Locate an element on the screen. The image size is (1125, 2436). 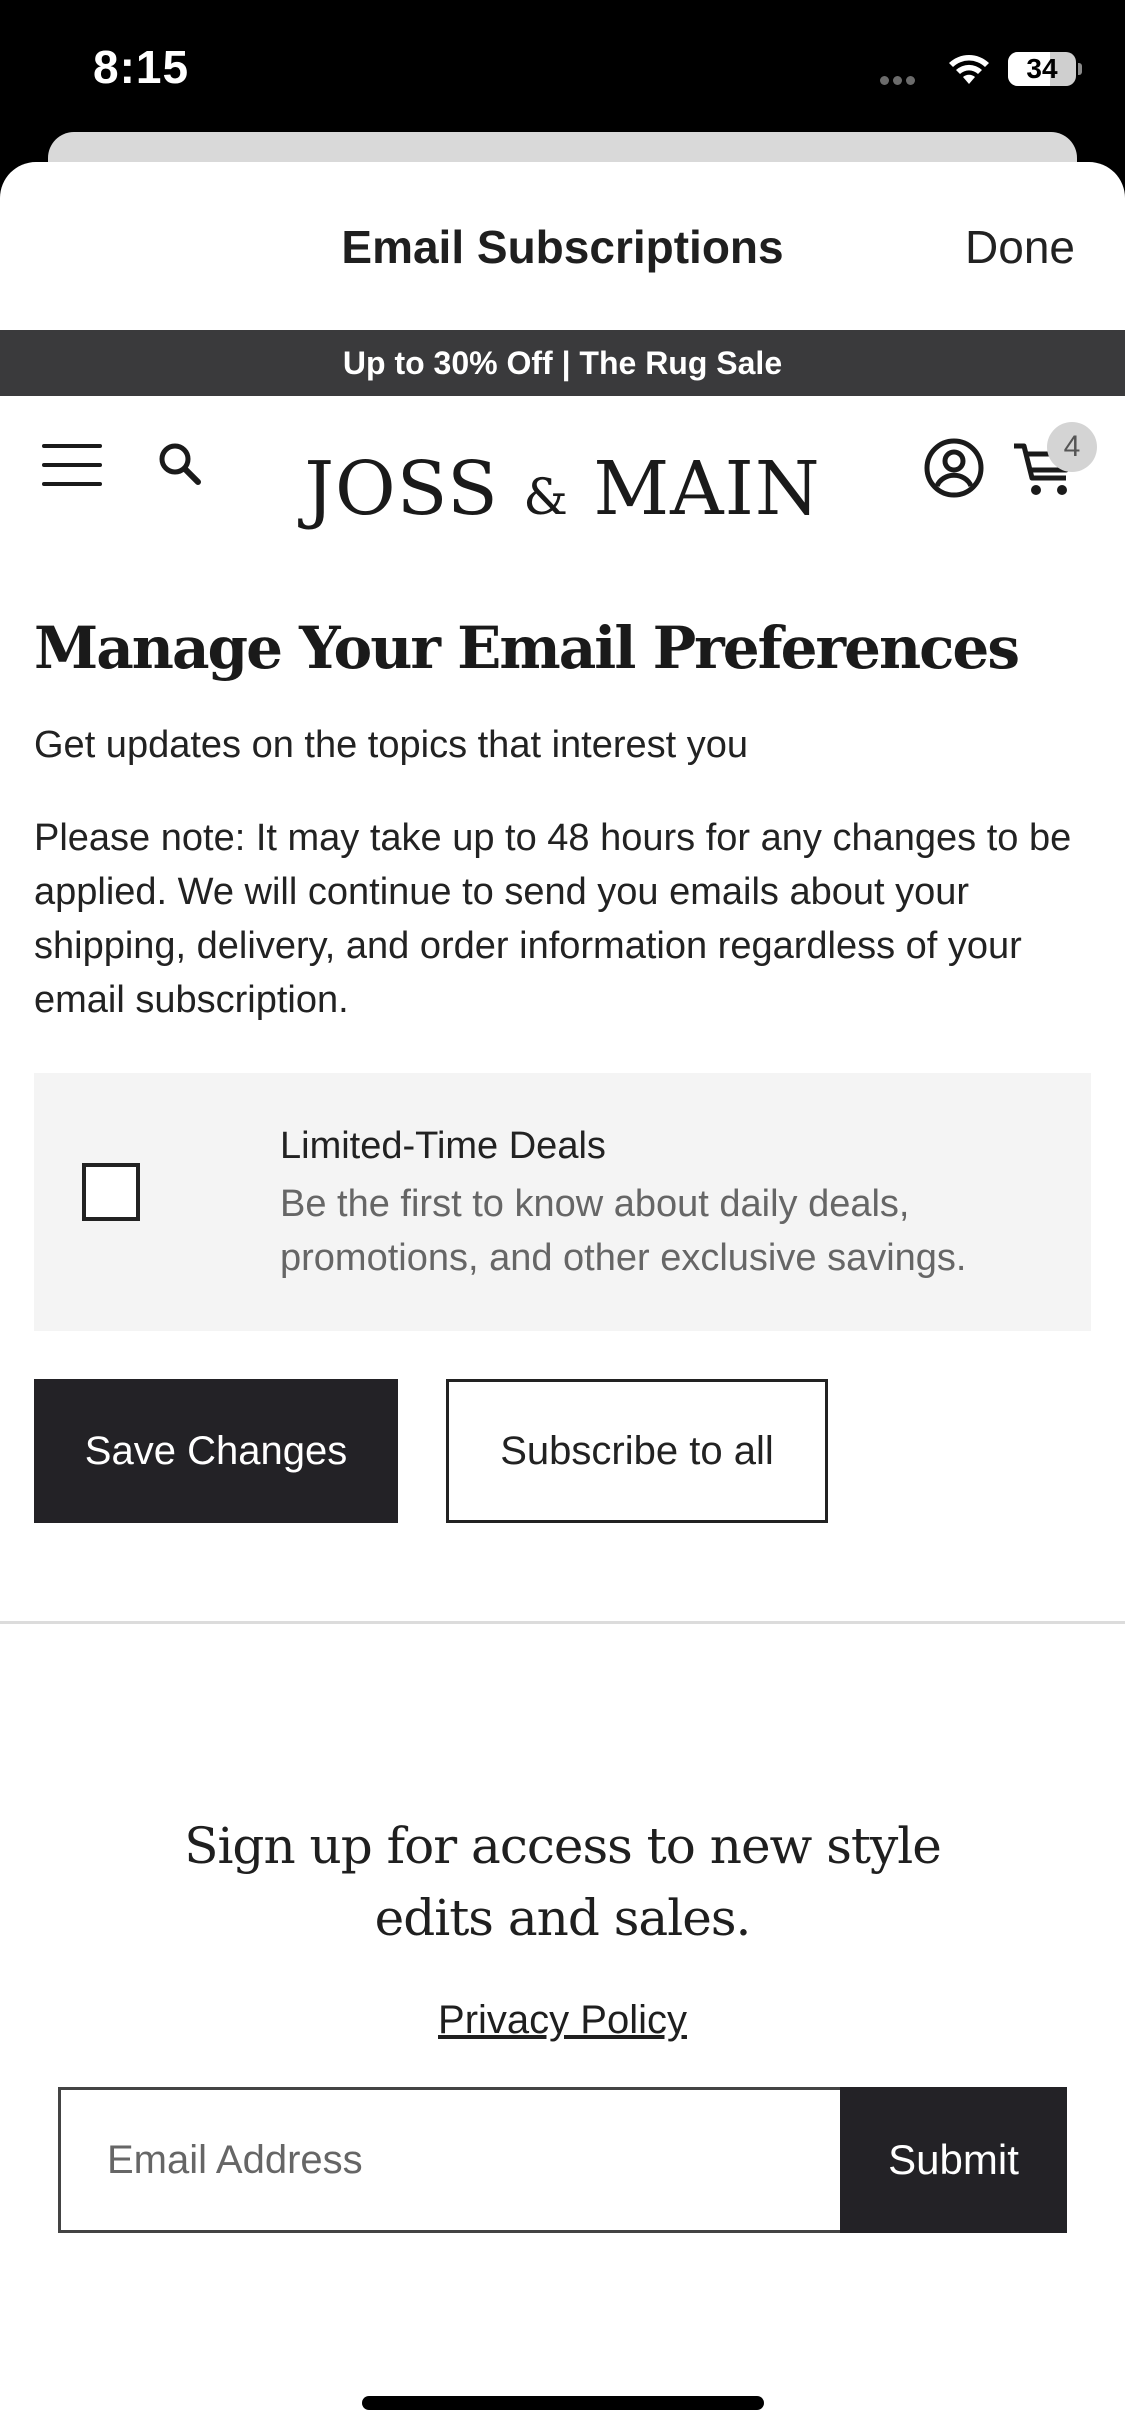
status-bar: 8:15 34 is located at coordinates (562, 70).